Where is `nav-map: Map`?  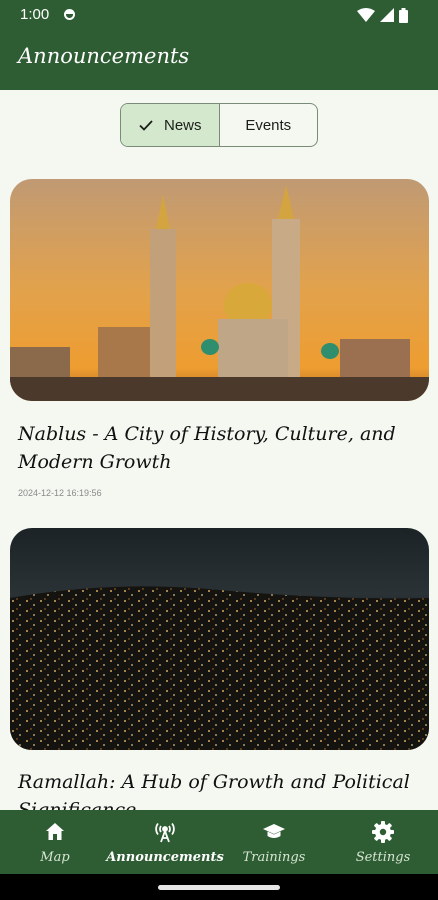 nav-map: Map is located at coordinates (55, 842).